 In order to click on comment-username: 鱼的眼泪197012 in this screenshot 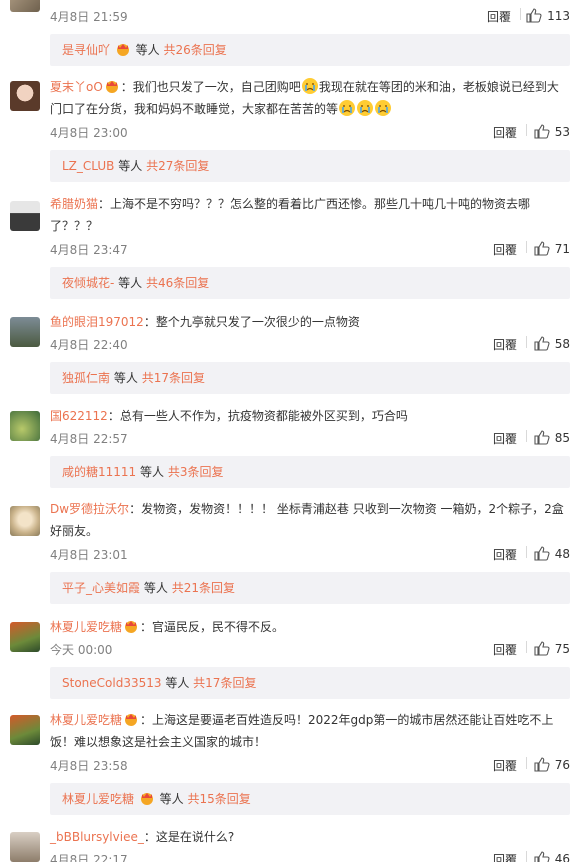, I will do `click(97, 322)`.